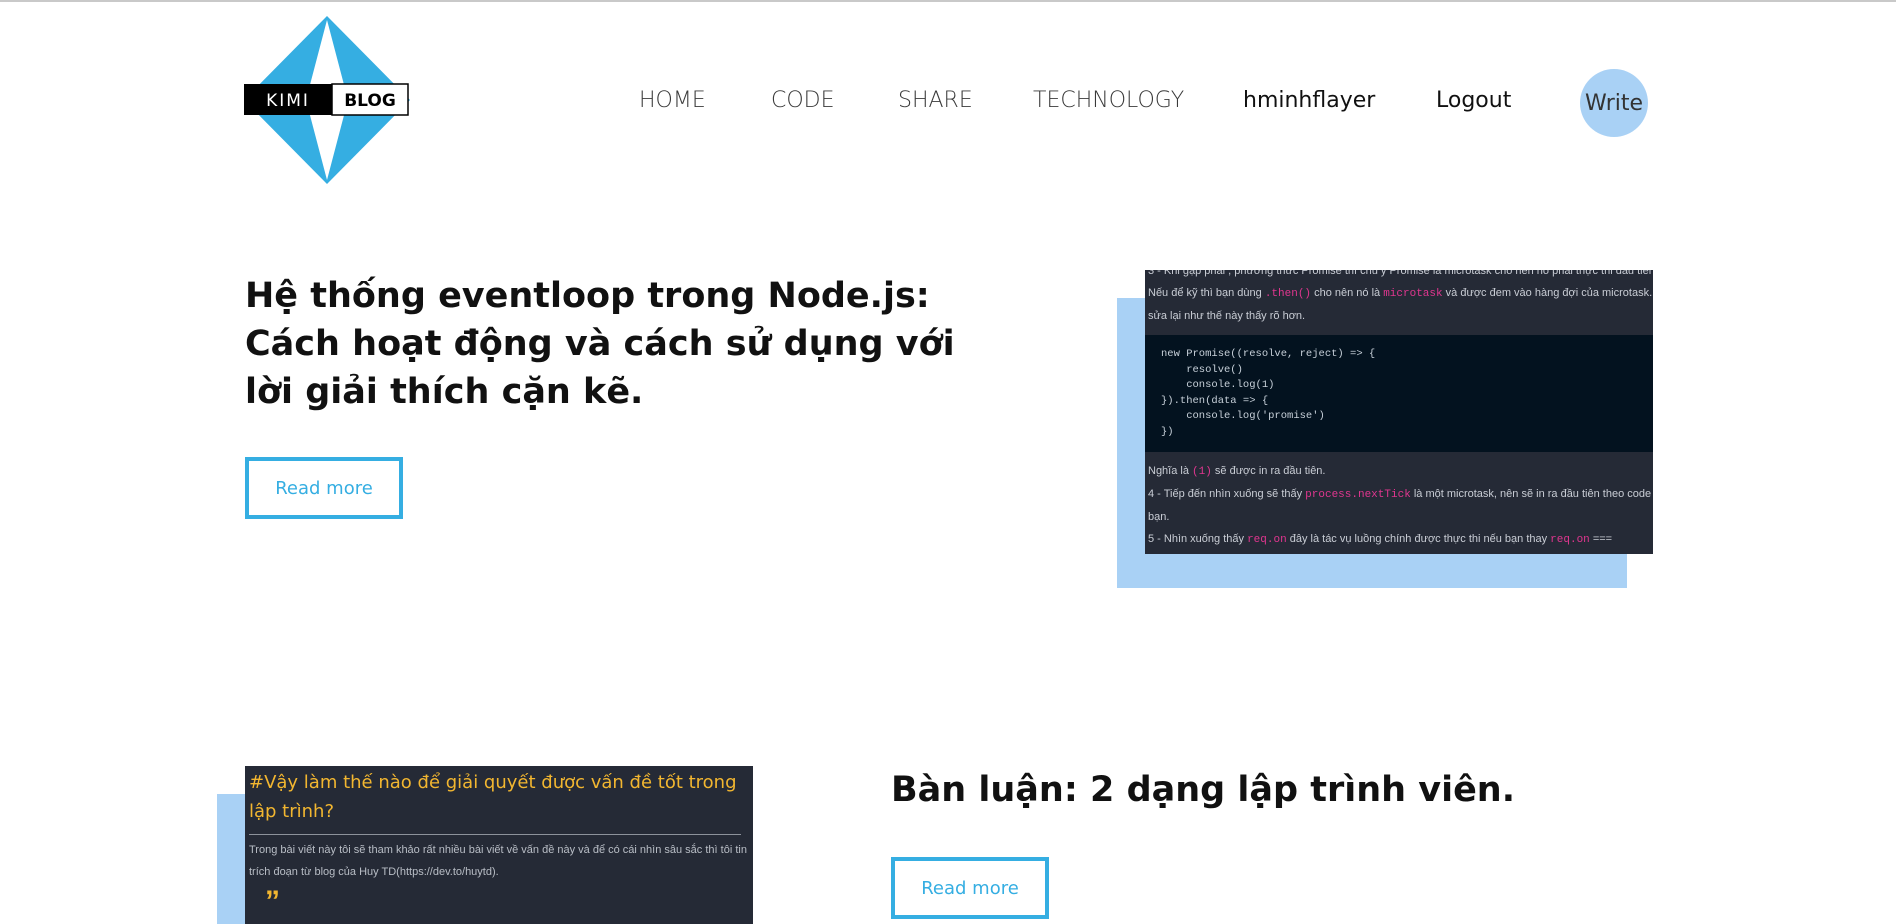 The width and height of the screenshot is (1896, 924). What do you see at coordinates (803, 100) in the screenshot?
I see `nav-code: CODE` at bounding box center [803, 100].